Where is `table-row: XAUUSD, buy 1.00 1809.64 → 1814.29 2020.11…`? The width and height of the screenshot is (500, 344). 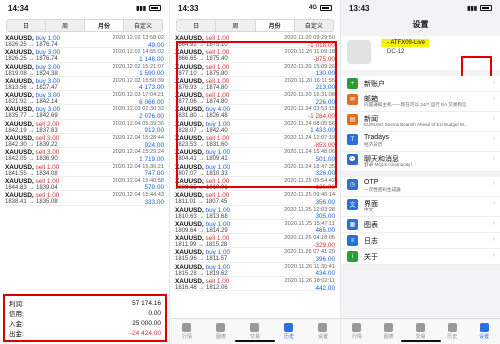 table-row: XAUUSD, buy 1.00 1809.64 → 1814.29 2020.11… is located at coordinates (255, 227).